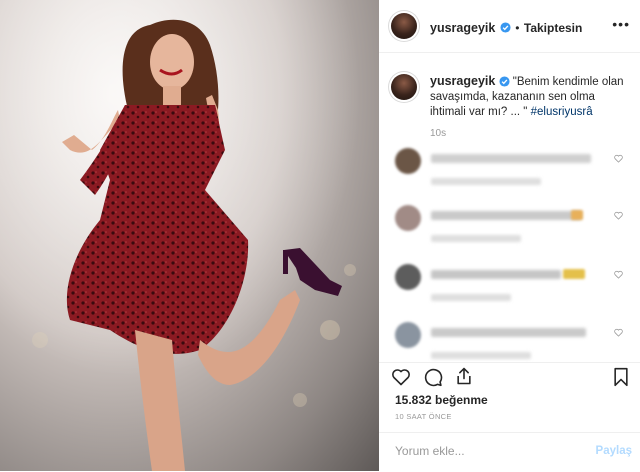 The width and height of the screenshot is (640, 472). I want to click on post-header: yusrageyik • Takiptesin •••, so click(509, 26).